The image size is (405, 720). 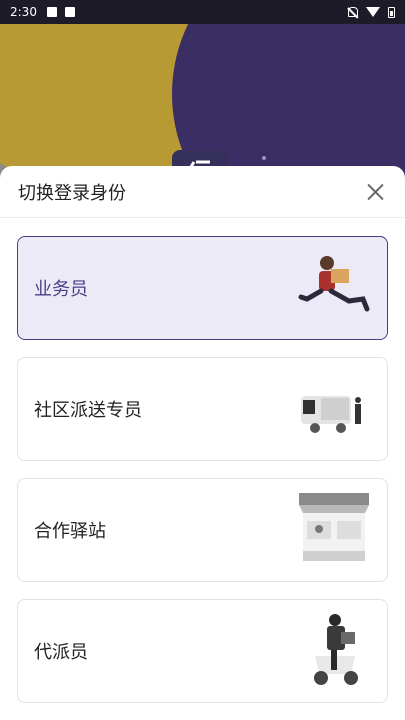 What do you see at coordinates (334, 284) in the screenshot?
I see `courier-running-icon` at bounding box center [334, 284].